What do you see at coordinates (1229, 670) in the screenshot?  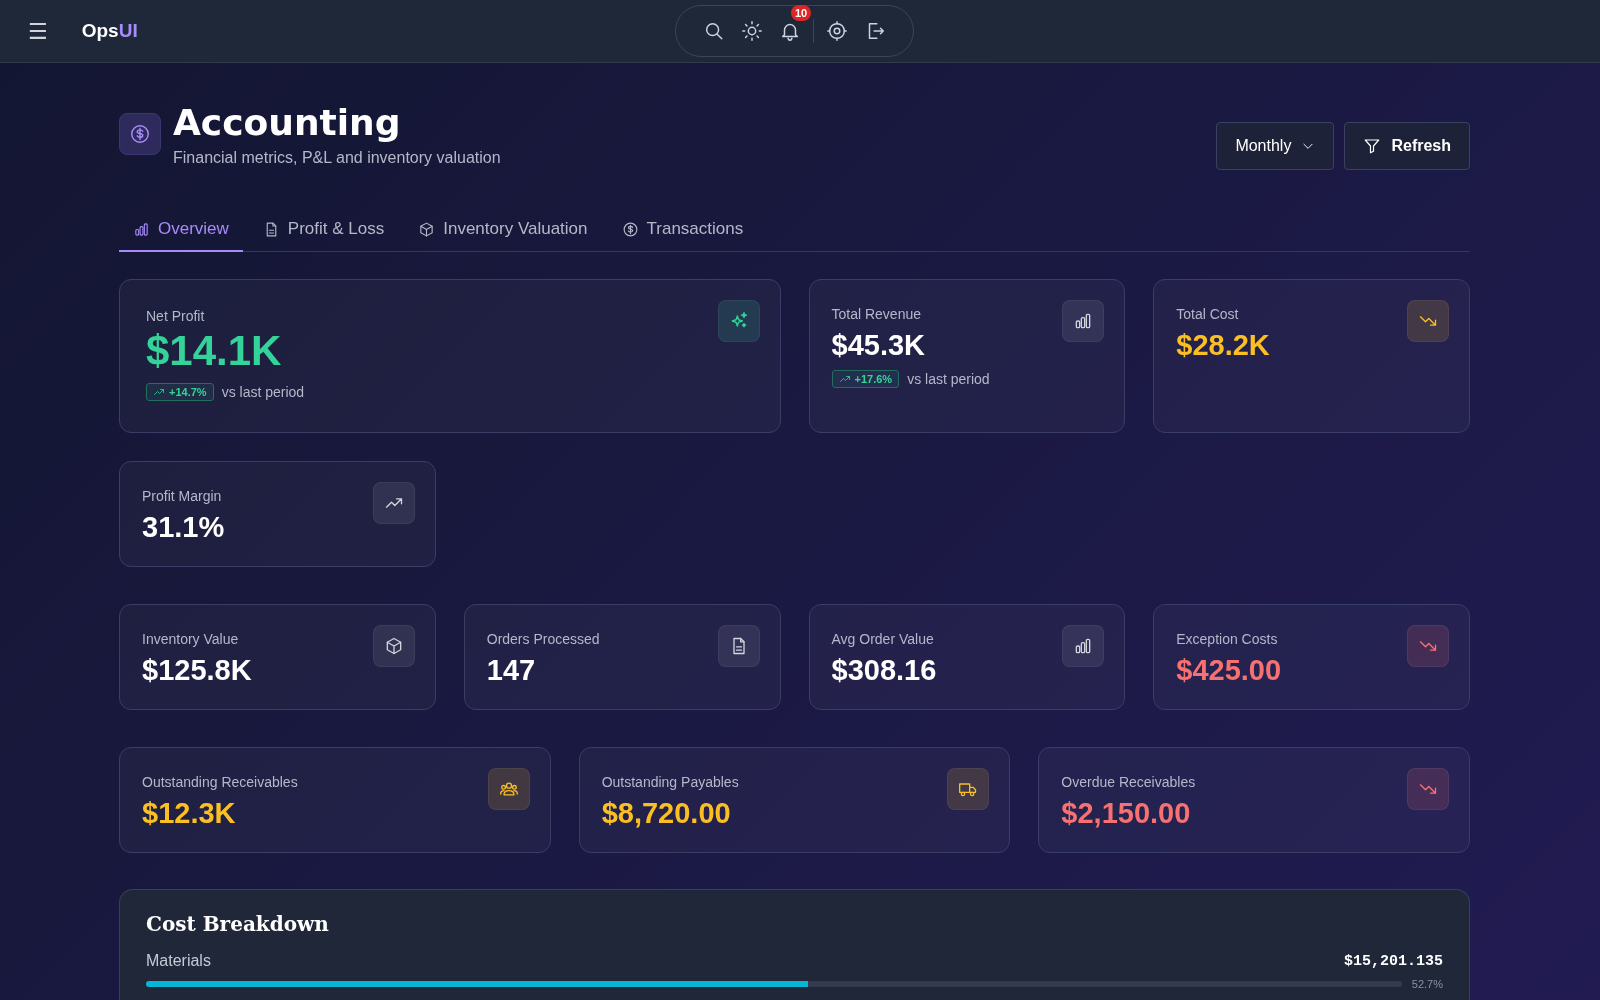 I see `stat-value: $425.00` at bounding box center [1229, 670].